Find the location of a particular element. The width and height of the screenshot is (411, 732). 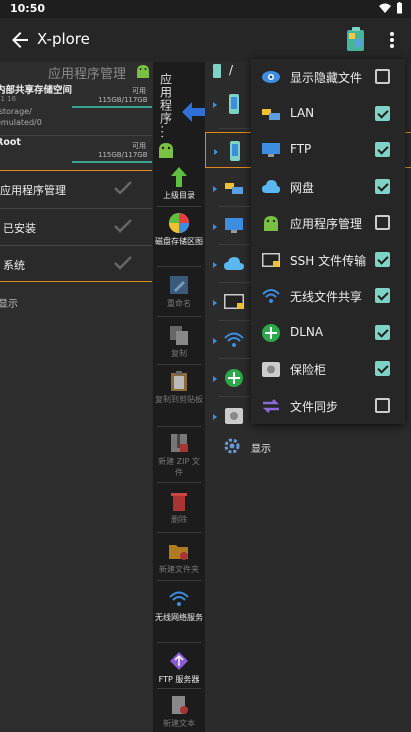

tool-copy: 复制 is located at coordinates (179, 341).